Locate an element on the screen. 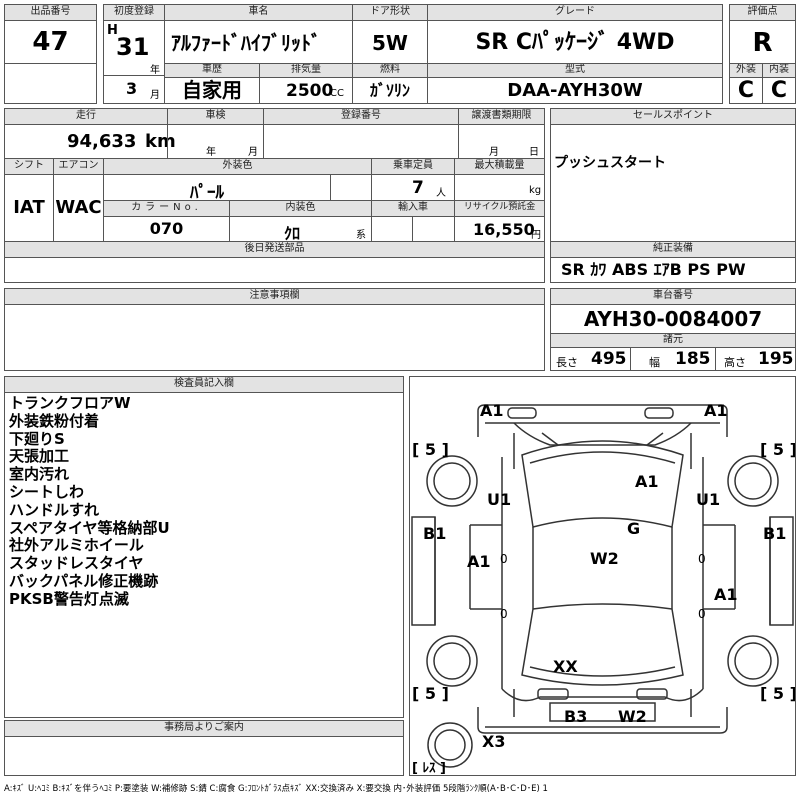  tread-front-right: [ 5 ] is located at coordinates (778, 449).